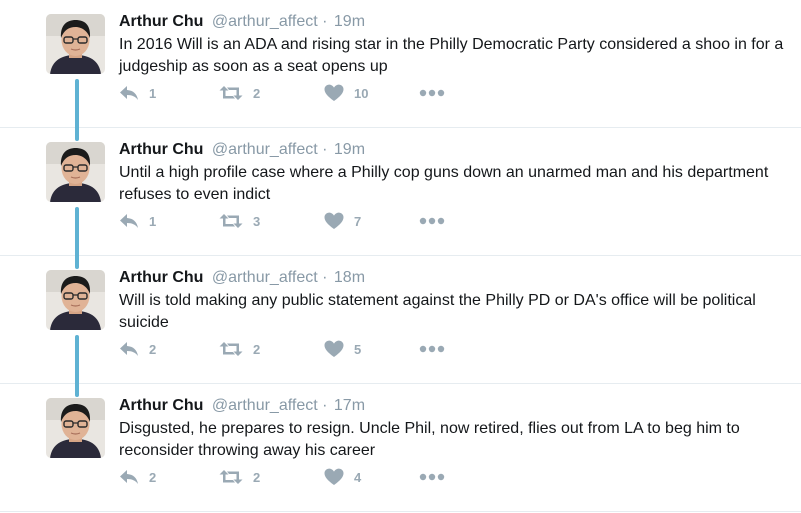  I want to click on like-count: 7, so click(358, 221).